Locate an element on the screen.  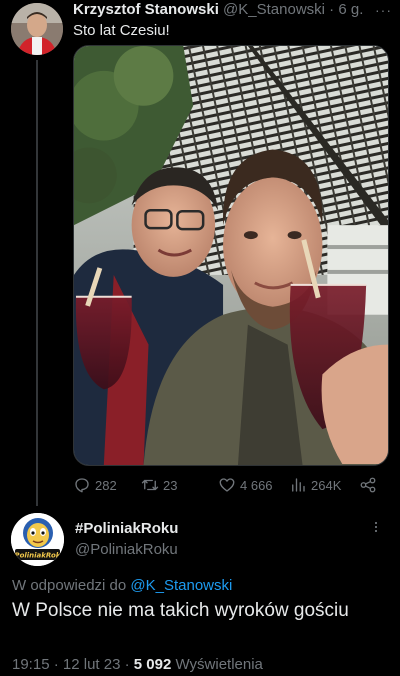
views-icon is located at coordinates (298, 485).